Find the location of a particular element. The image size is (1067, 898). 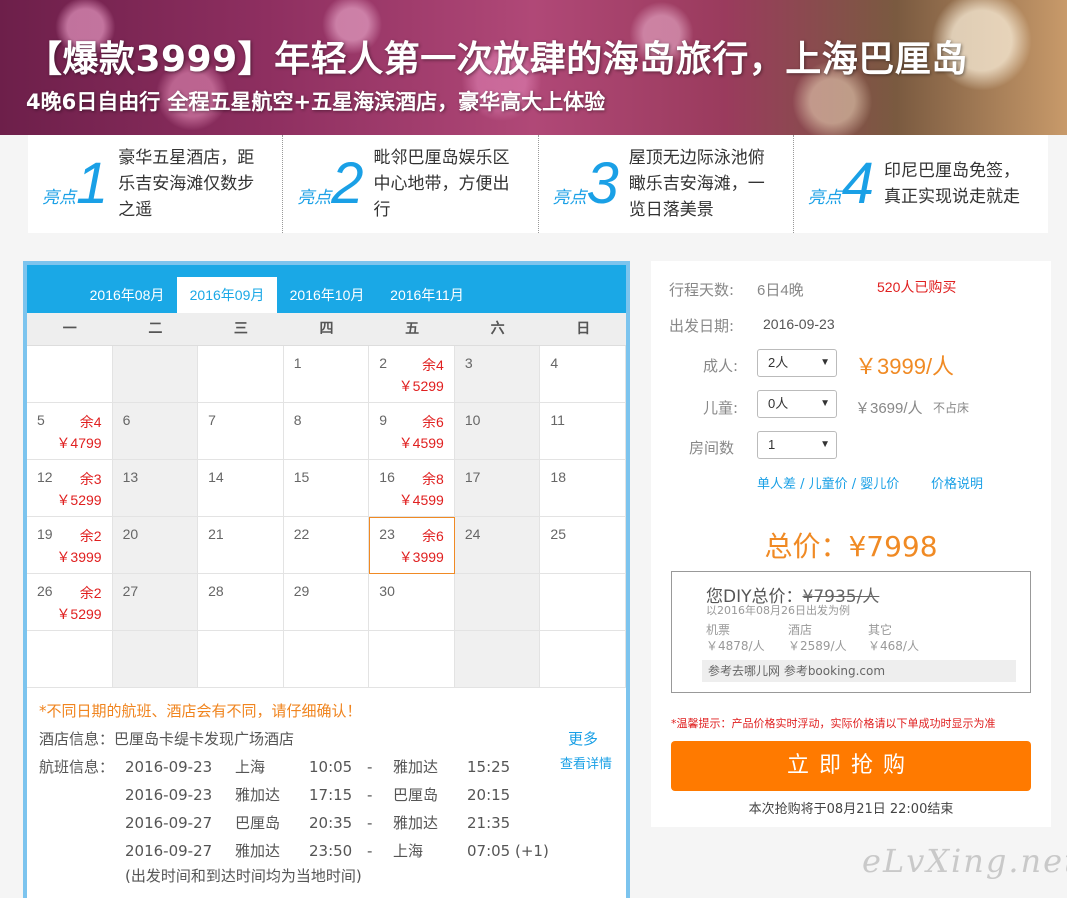

flight-field: 10:05 is located at coordinates (331, 767).